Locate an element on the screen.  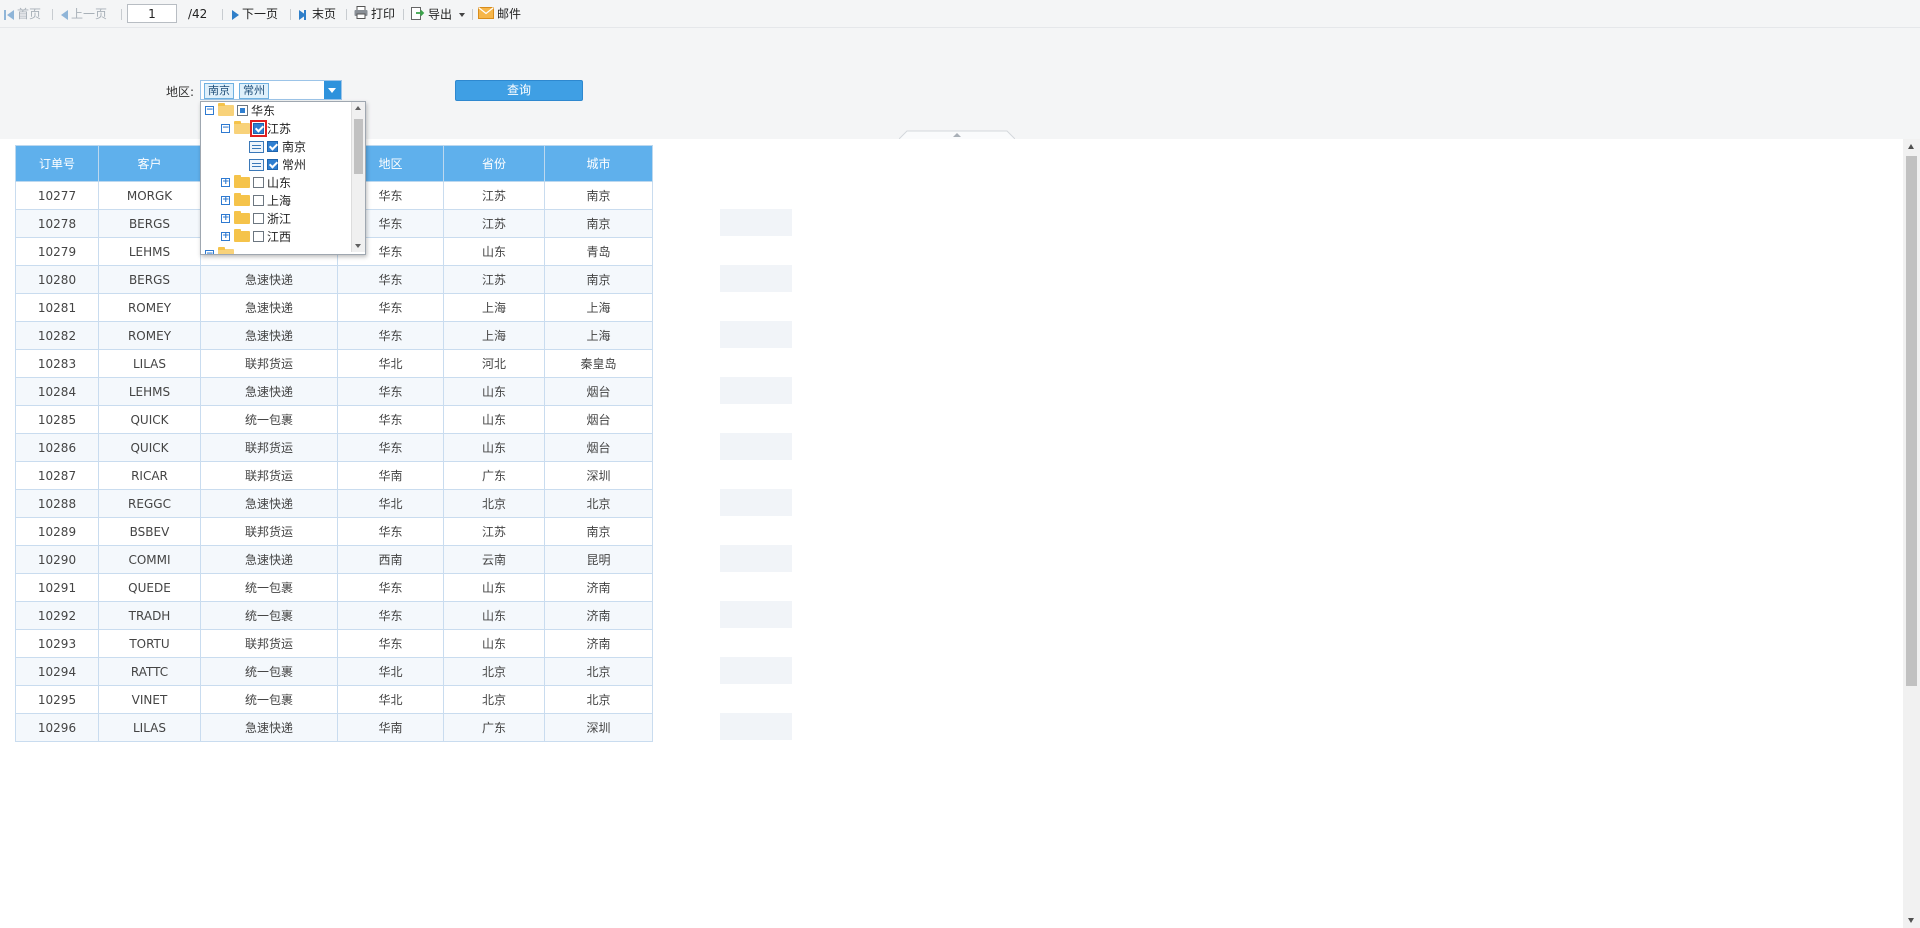
chevron-down-icon is located at coordinates (461, 15).